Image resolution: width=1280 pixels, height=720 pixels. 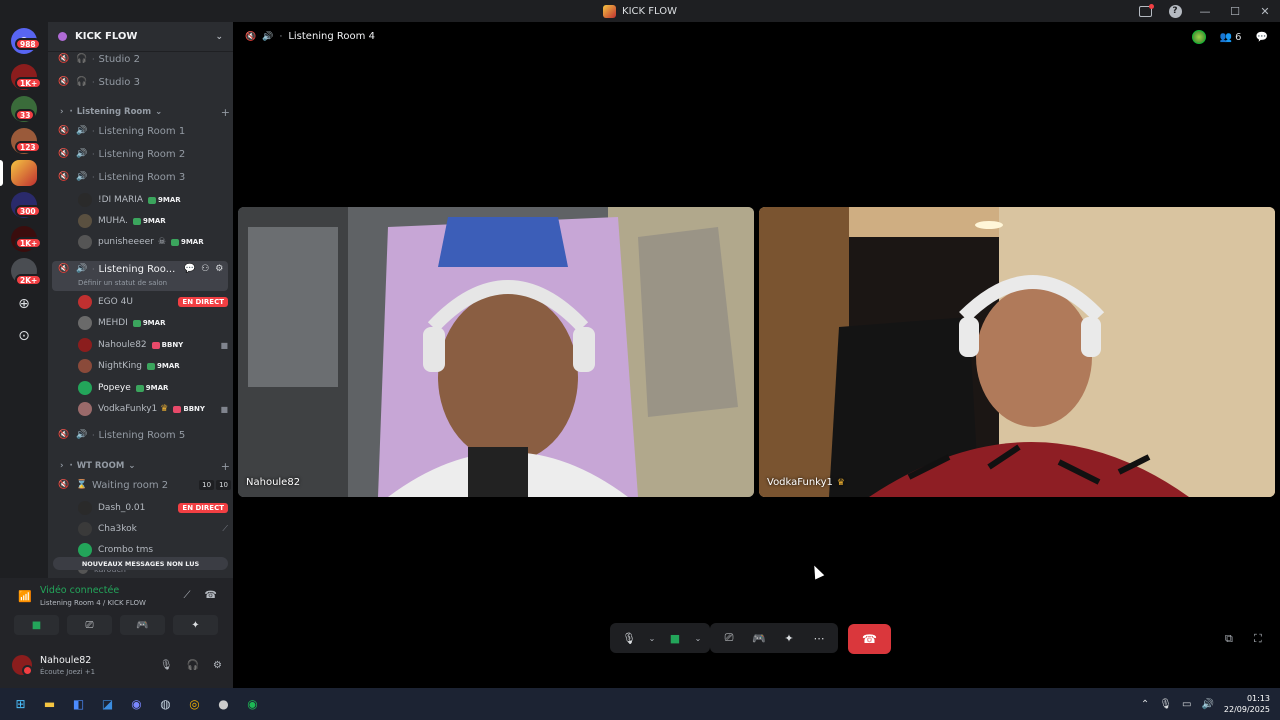 I want to click on channel-listening-room-1: 🔇 🔊 · Listening Room 1, so click(x=144, y=131).